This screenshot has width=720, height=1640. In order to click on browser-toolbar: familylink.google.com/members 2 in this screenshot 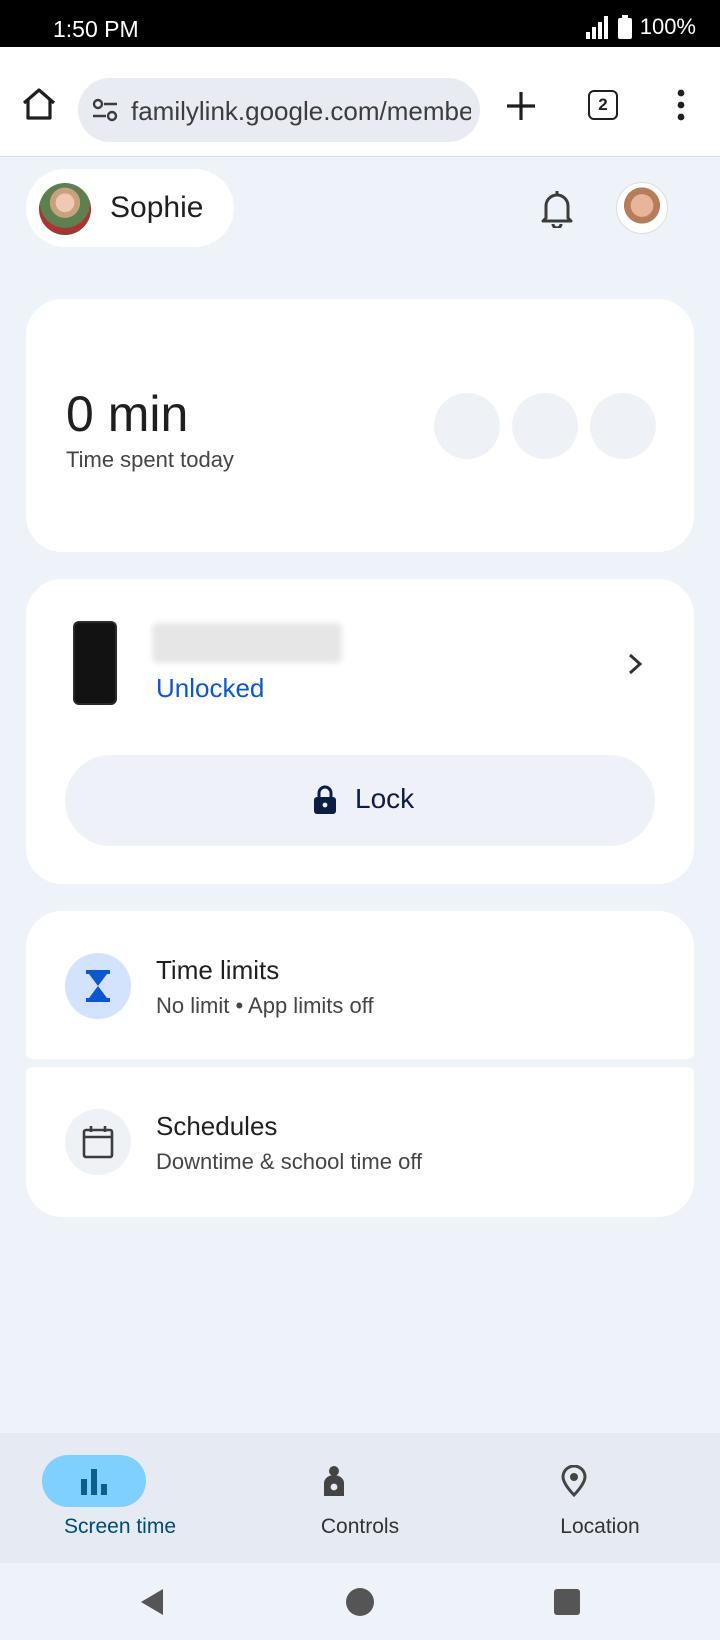, I will do `click(360, 102)`.